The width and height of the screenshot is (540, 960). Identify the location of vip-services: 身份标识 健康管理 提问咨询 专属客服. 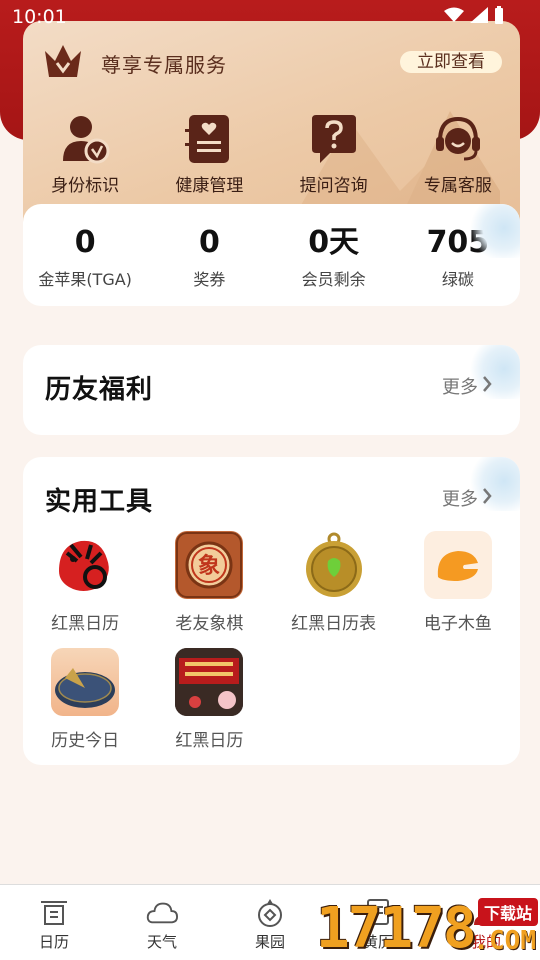
(271, 154).